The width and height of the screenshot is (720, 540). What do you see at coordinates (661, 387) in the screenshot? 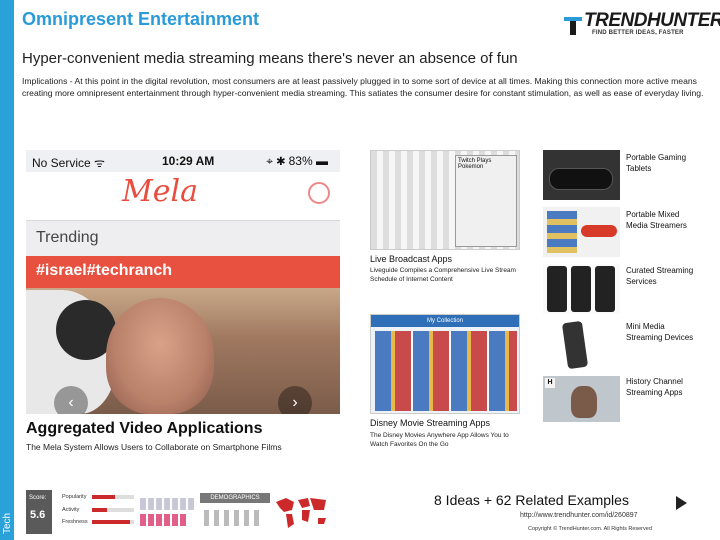
I see `related-label-history: History Channel Streaming Apps` at bounding box center [661, 387].